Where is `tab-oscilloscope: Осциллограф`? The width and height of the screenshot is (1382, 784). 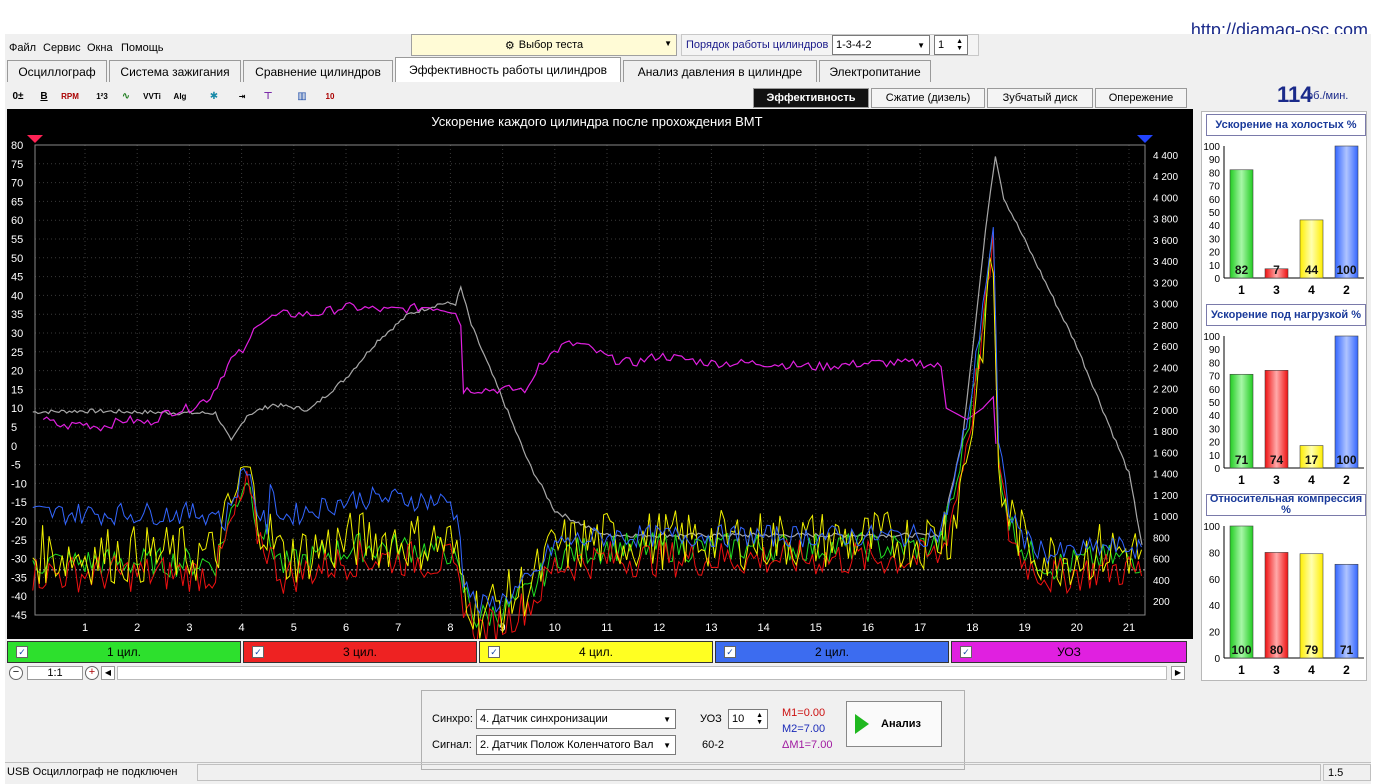
tab-oscilloscope: Осциллограф is located at coordinates (57, 71).